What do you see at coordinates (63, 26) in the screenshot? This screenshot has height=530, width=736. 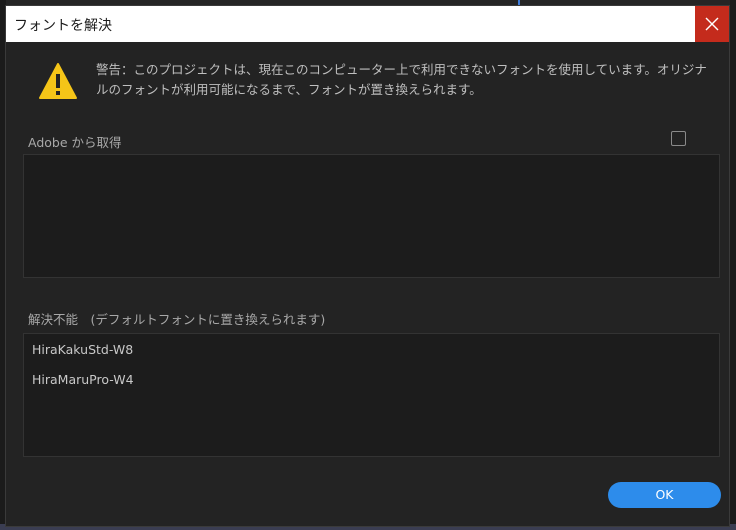 I see `dialog-title: フォントを解決` at bounding box center [63, 26].